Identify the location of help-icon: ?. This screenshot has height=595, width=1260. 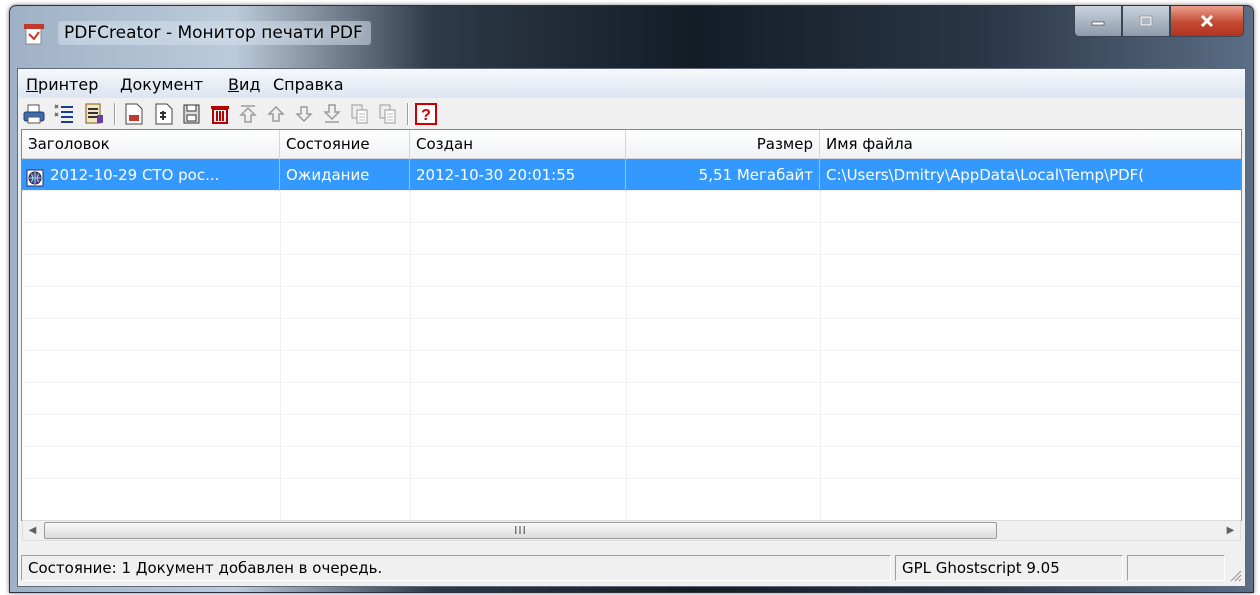
(426, 114).